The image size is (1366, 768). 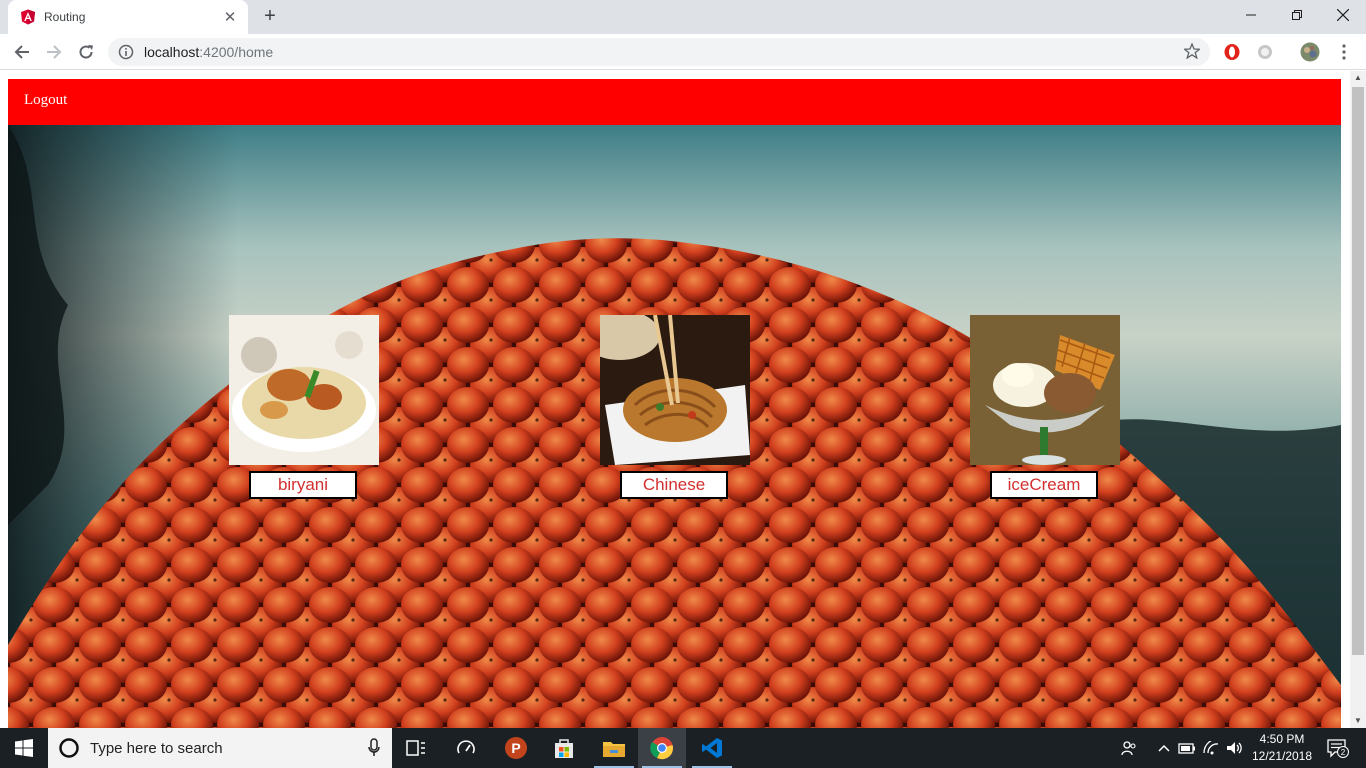 I want to click on taskbar-search-box: Type here to search, so click(x=220, y=748).